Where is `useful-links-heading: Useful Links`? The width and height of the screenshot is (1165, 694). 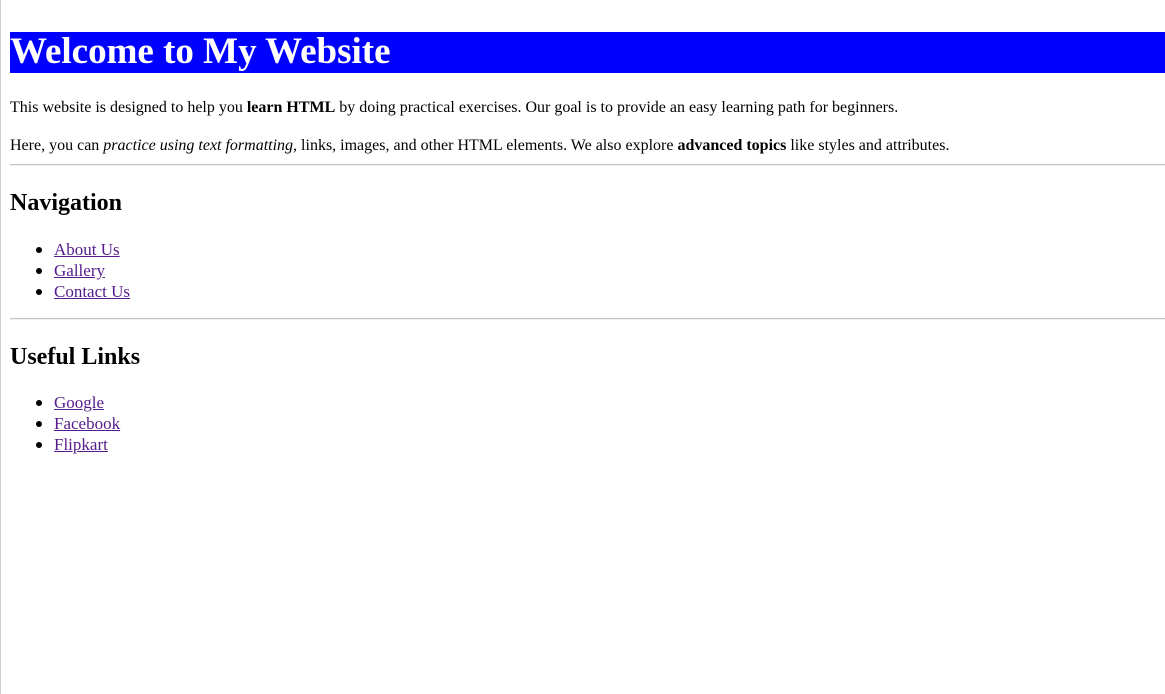 useful-links-heading: Useful Links is located at coordinates (75, 356).